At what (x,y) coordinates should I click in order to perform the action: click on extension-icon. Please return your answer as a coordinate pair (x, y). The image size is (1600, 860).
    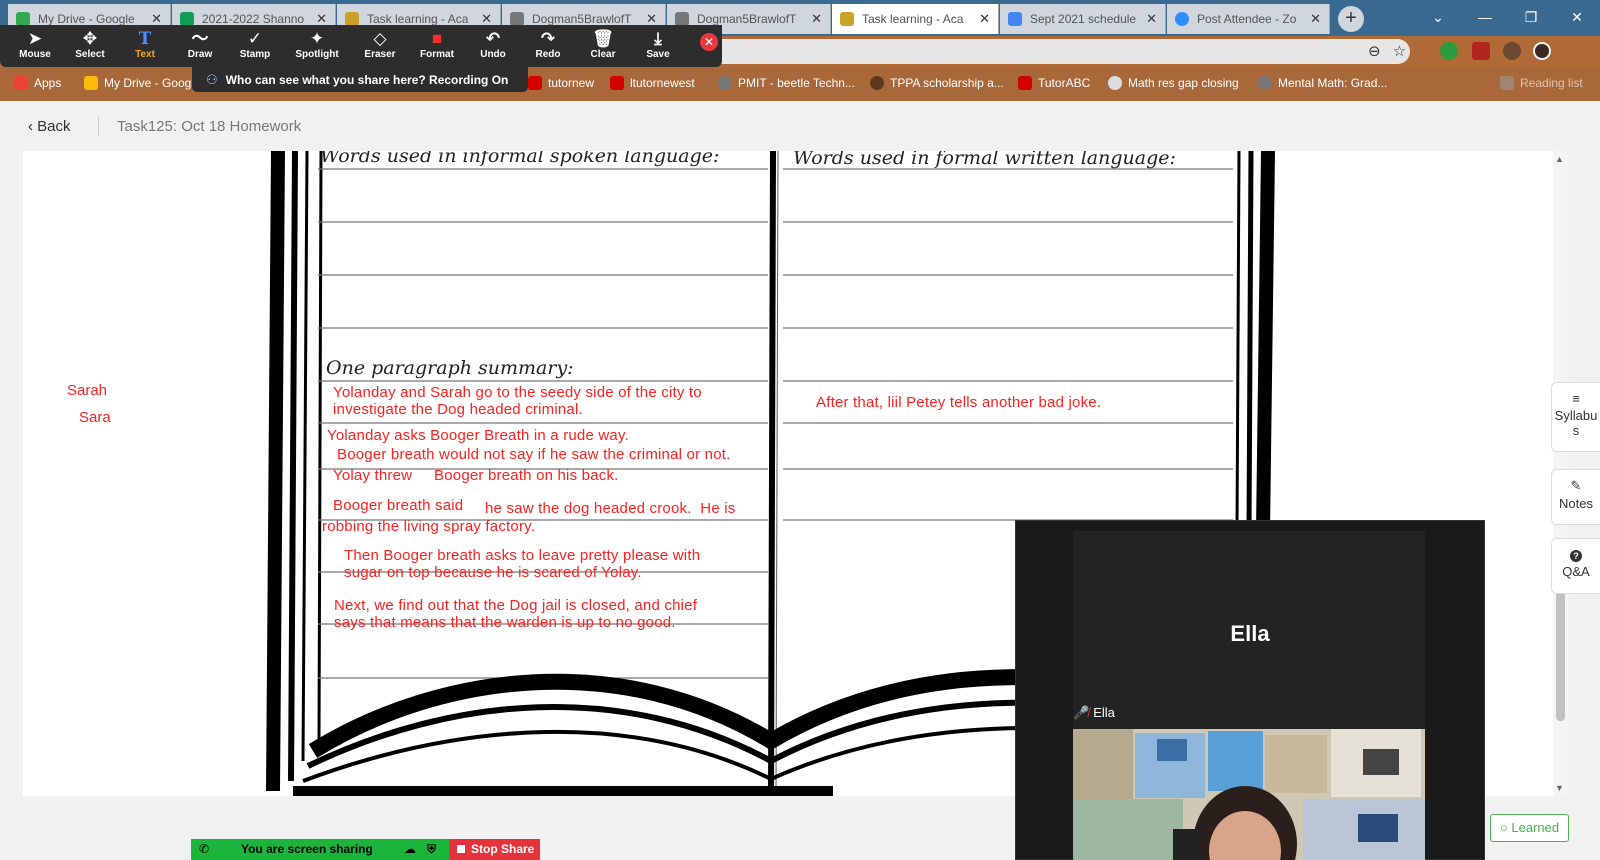
    Looking at the image, I should click on (1449, 51).